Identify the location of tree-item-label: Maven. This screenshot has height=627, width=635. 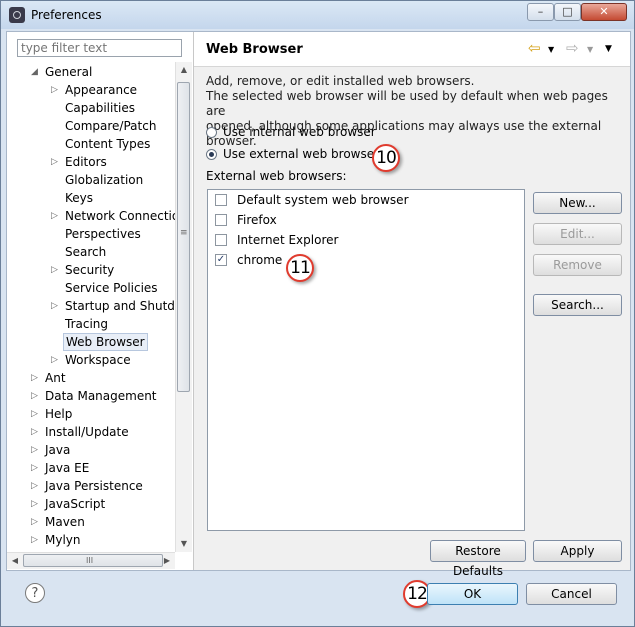
(65, 522).